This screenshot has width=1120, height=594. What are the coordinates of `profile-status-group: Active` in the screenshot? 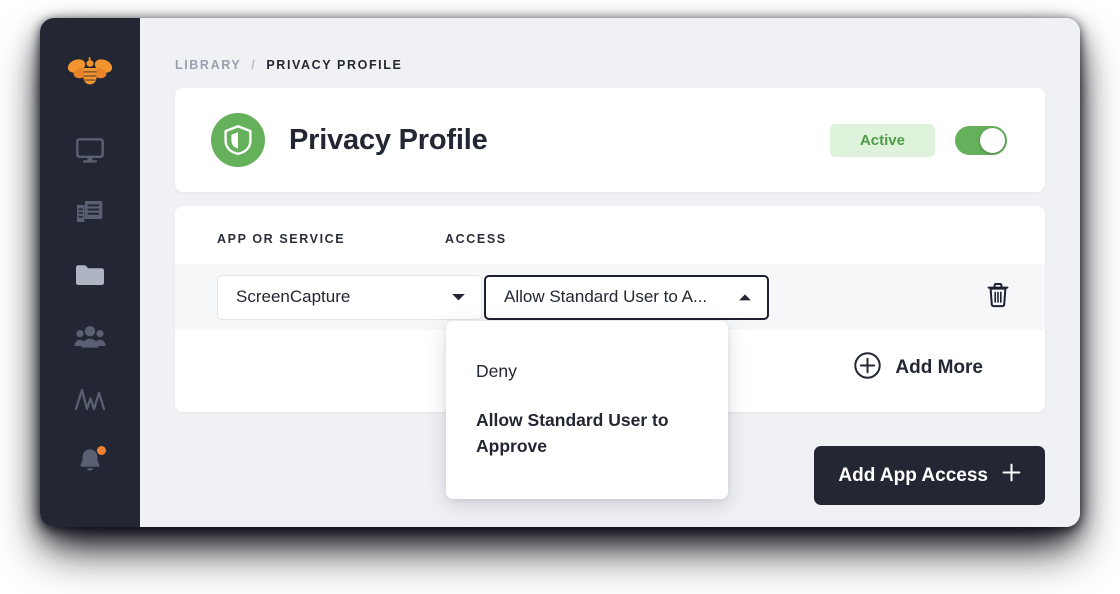 It's located at (918, 140).